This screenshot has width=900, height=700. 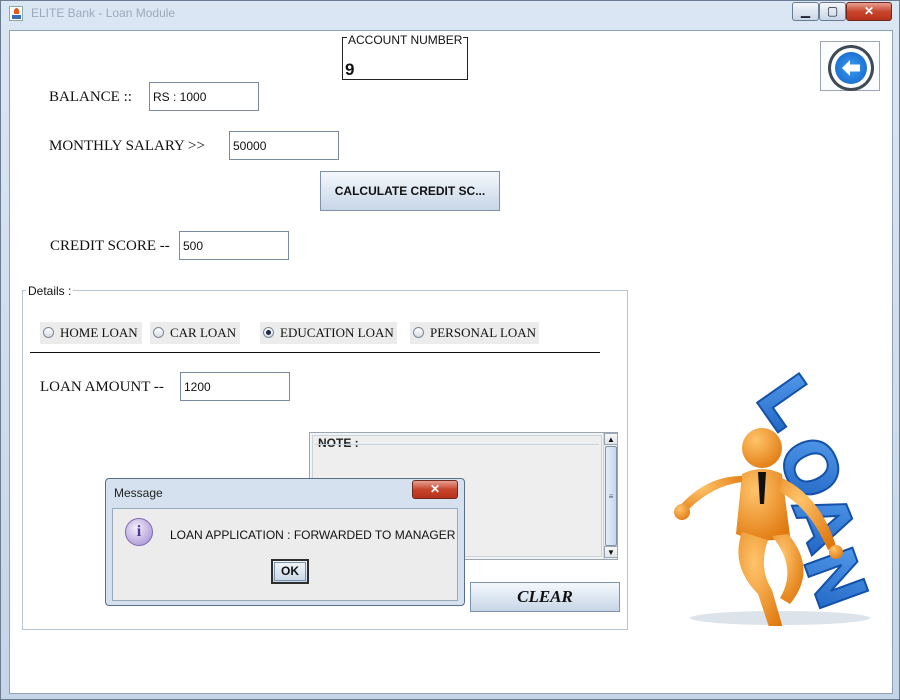 What do you see at coordinates (50, 291) in the screenshot?
I see `details-title: Details :` at bounding box center [50, 291].